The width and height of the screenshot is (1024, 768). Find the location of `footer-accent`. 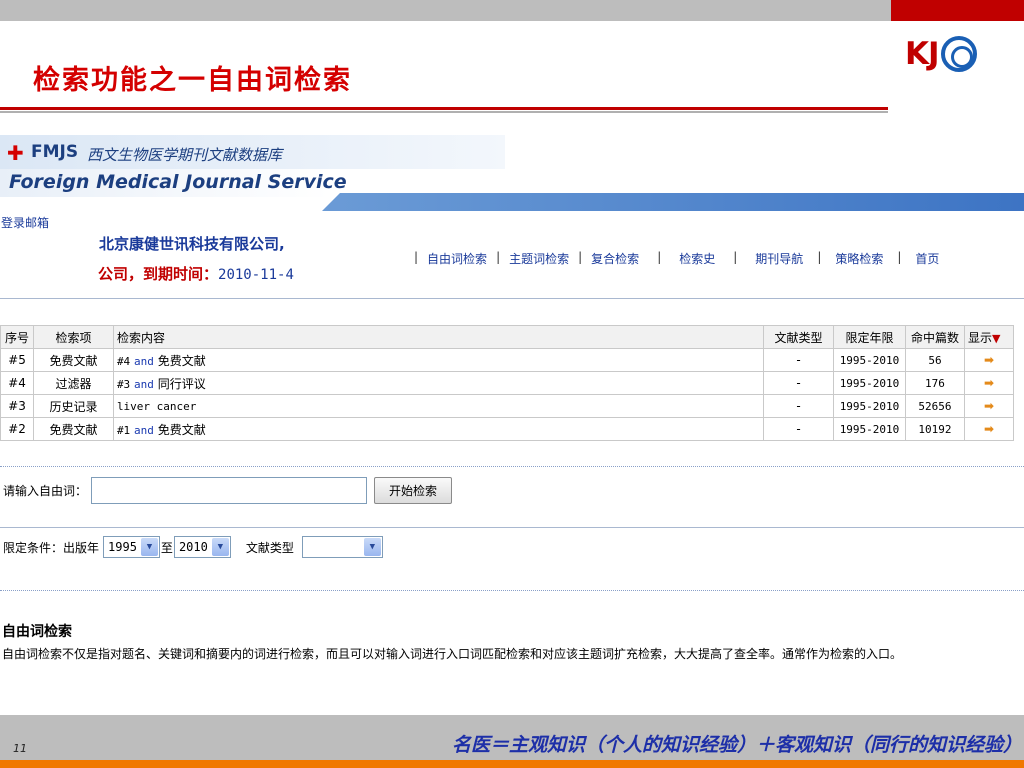

footer-accent is located at coordinates (512, 764).